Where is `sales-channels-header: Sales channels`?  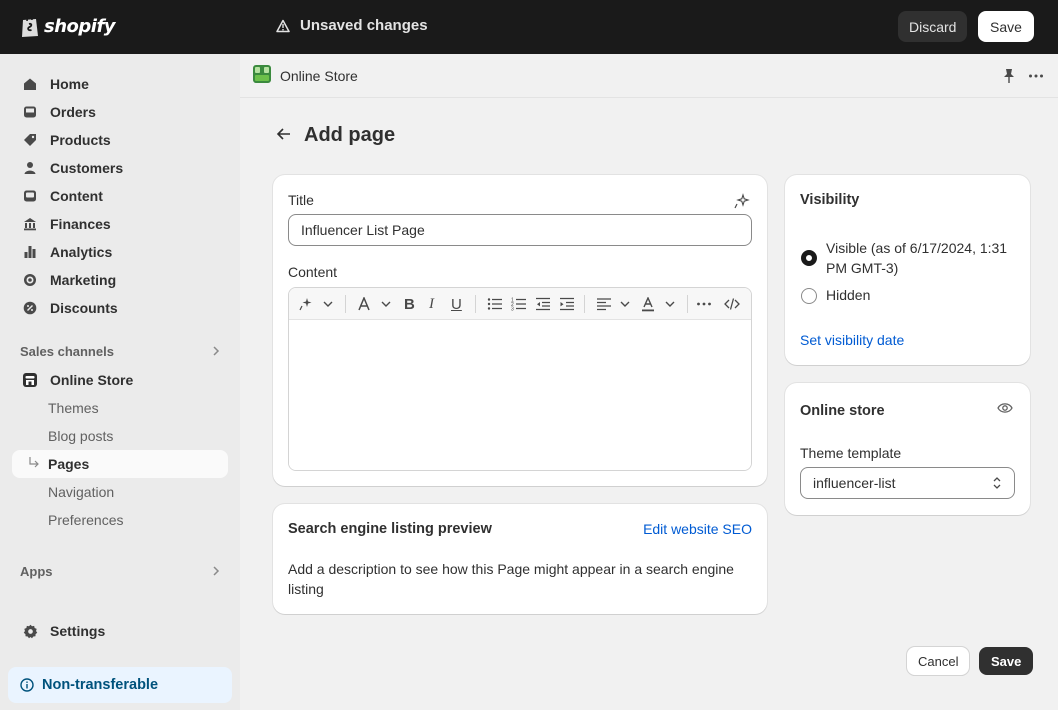
sales-channels-header: Sales channels is located at coordinates (120, 351).